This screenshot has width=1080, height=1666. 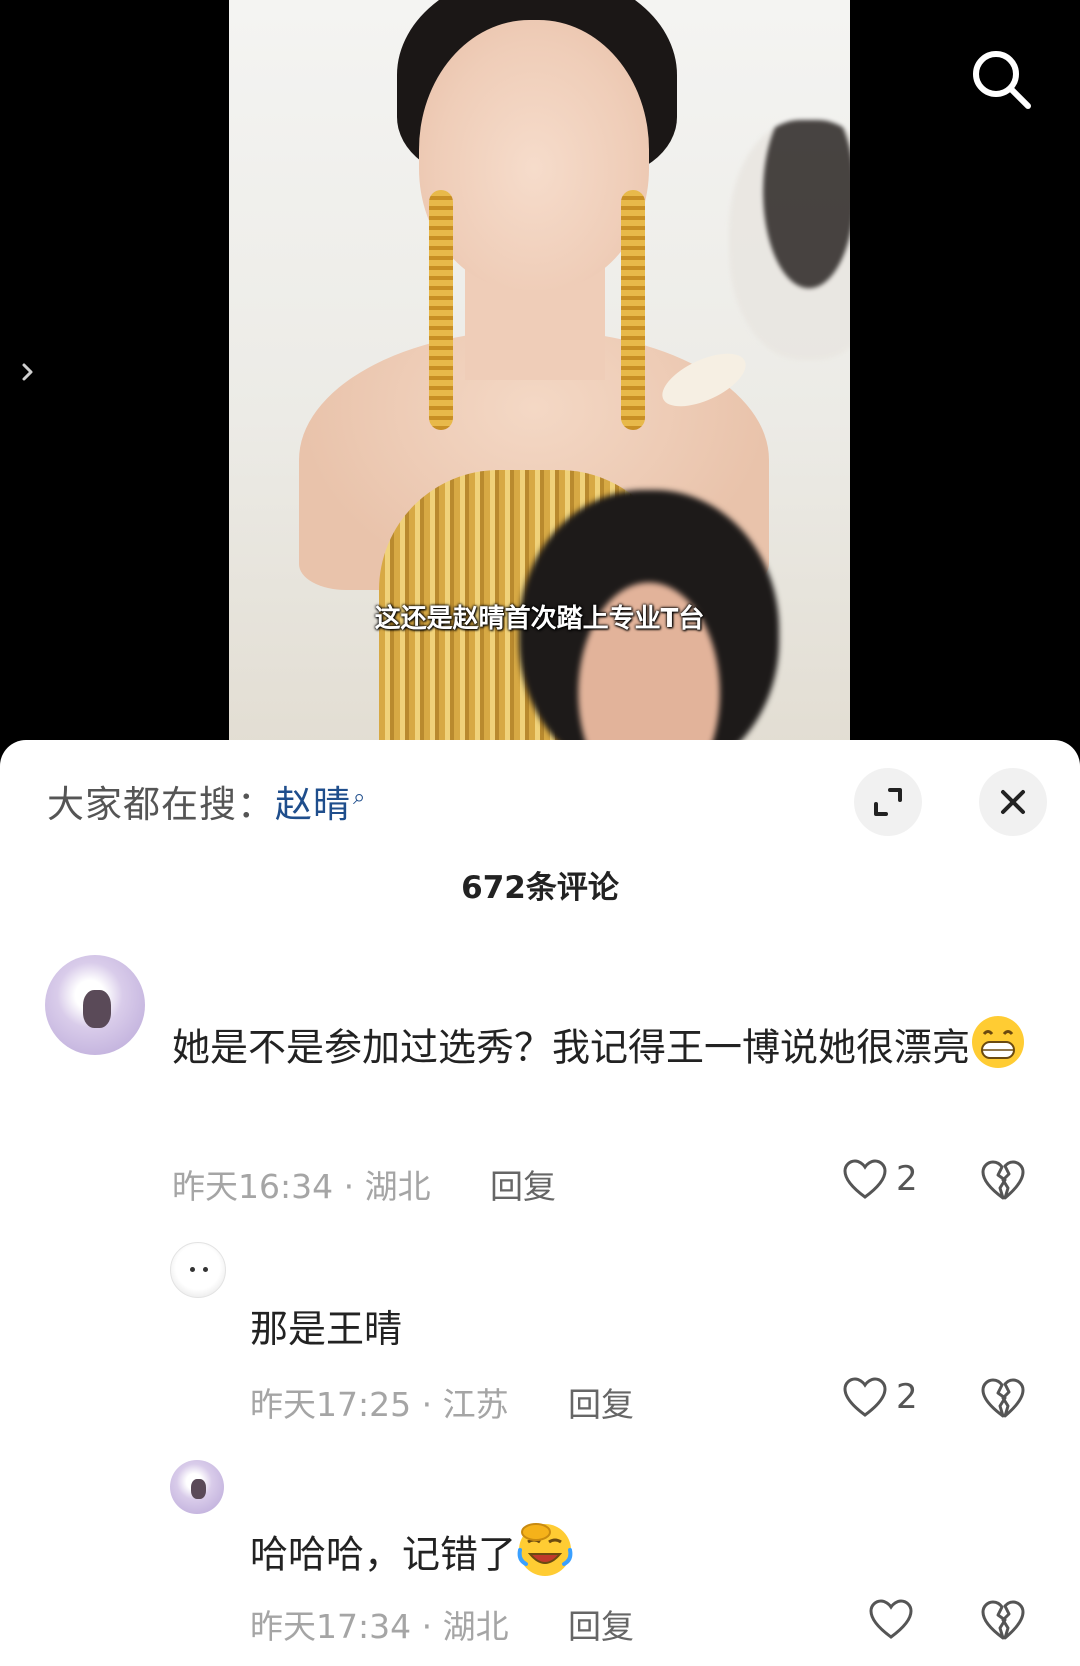 I want to click on search-small-icon: ⌕, so click(x=360, y=797).